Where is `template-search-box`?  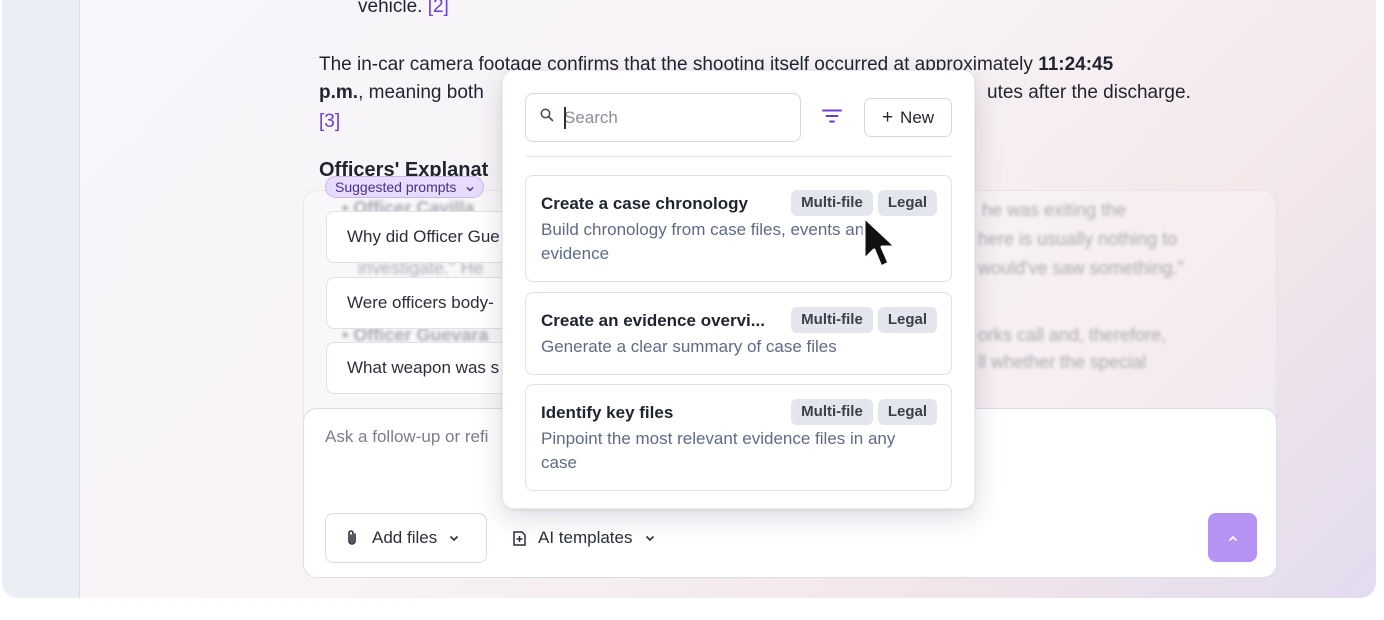
template-search-box is located at coordinates (663, 117).